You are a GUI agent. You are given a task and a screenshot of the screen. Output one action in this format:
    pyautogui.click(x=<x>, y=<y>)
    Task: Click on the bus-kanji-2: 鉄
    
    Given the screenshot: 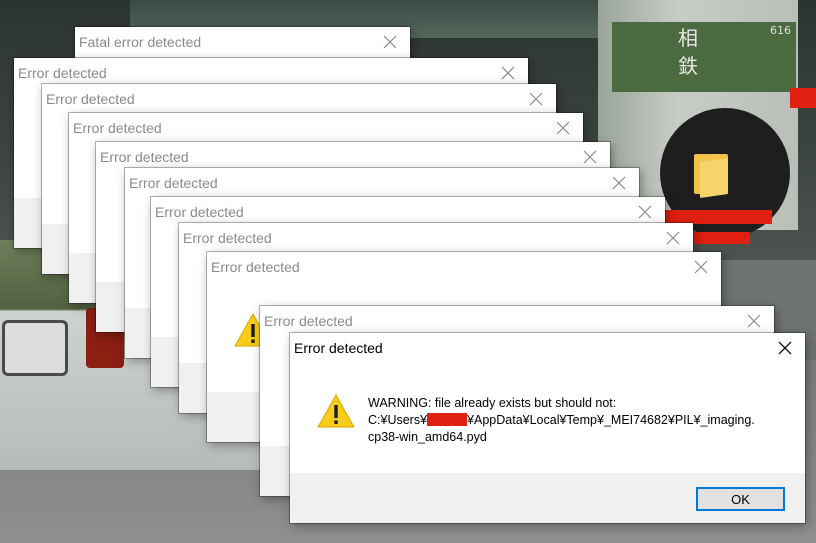 What is the action you would take?
    pyautogui.click(x=688, y=66)
    